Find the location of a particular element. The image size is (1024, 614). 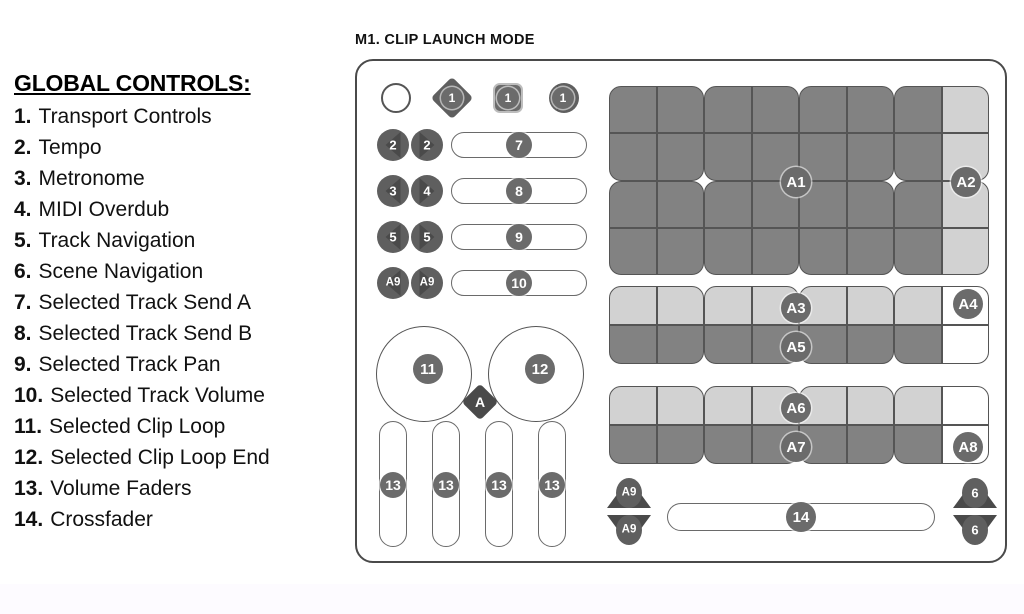

legend-item: 4. MIDI Overdub is located at coordinates (179, 209).